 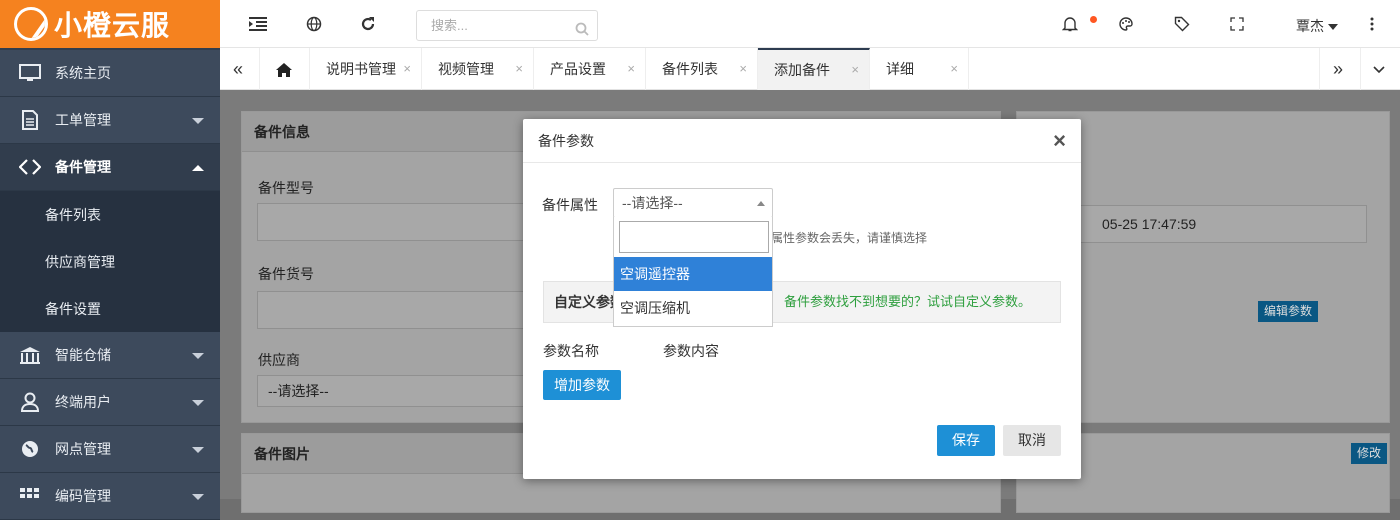 What do you see at coordinates (83, 402) in the screenshot?
I see `sidebar-item-label: 终端用户` at bounding box center [83, 402].